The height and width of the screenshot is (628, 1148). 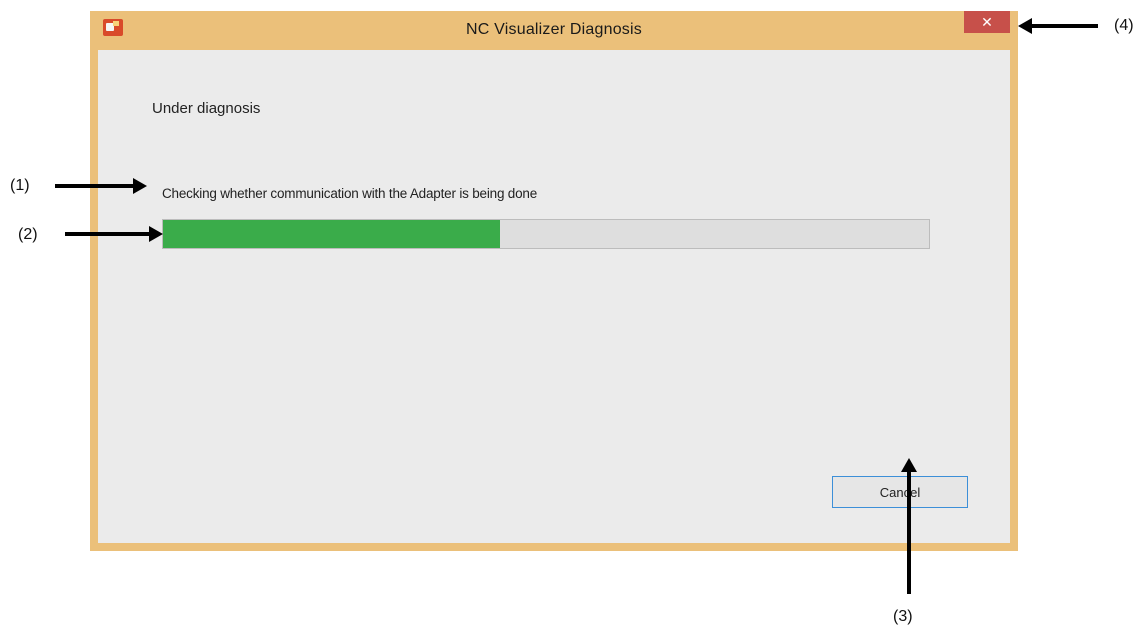 I want to click on callout-label-4: (4), so click(x=1124, y=25).